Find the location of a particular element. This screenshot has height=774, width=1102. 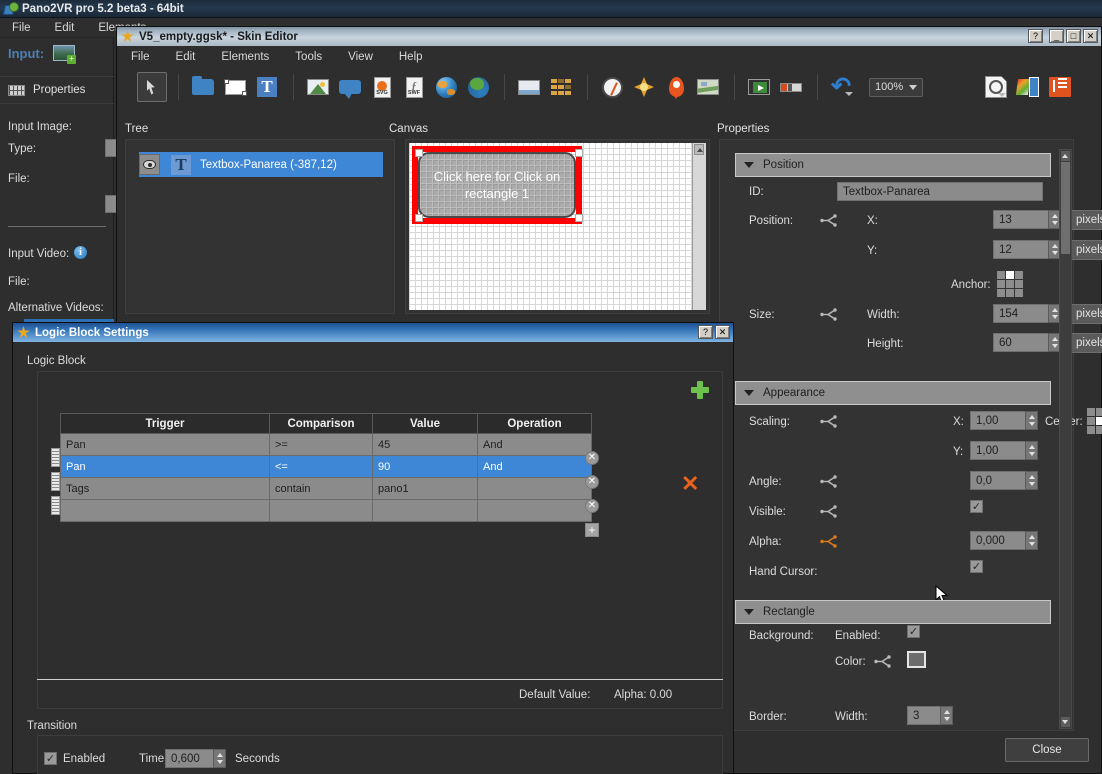

add-swf-button: ƒ SWF is located at coordinates (414, 87).